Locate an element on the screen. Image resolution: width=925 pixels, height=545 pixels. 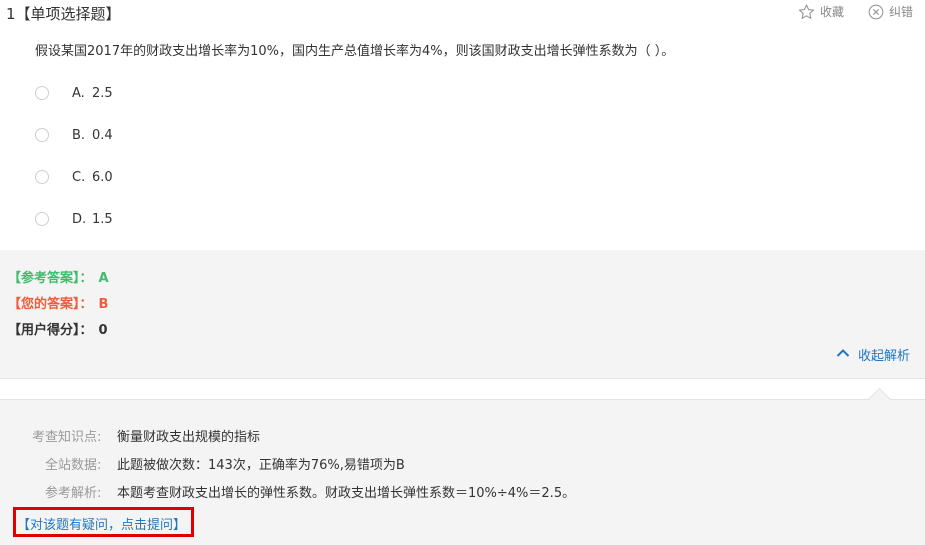
star-outline-icon is located at coordinates (806, 11).